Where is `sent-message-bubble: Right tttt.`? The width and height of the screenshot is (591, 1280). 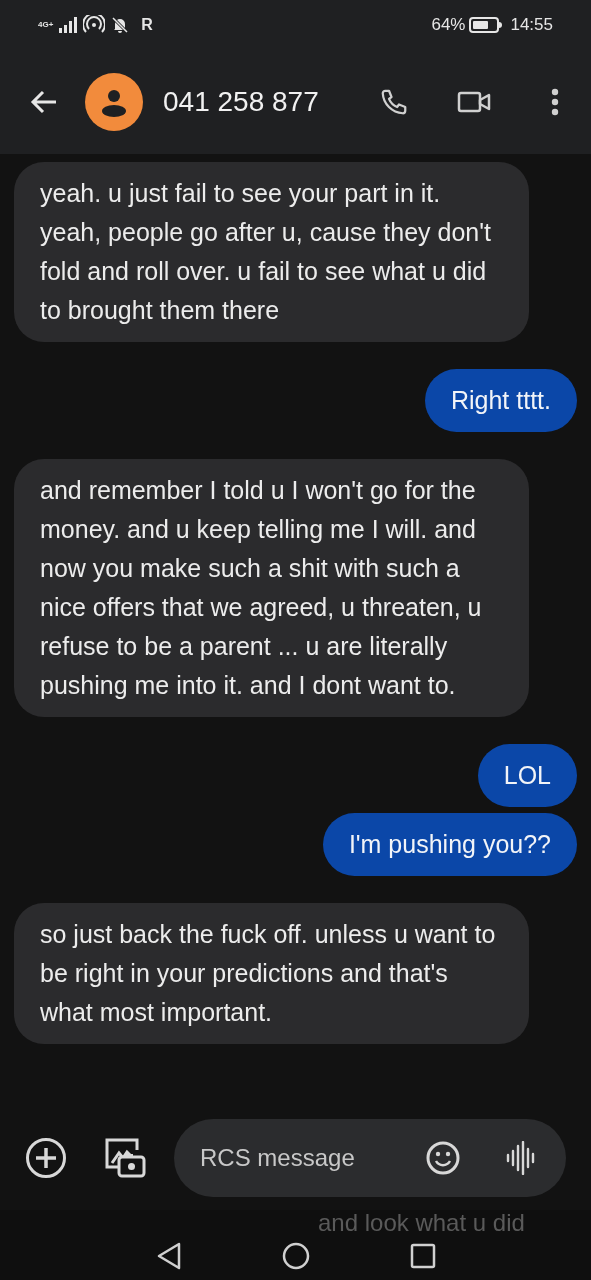 sent-message-bubble: Right tttt. is located at coordinates (500, 400).